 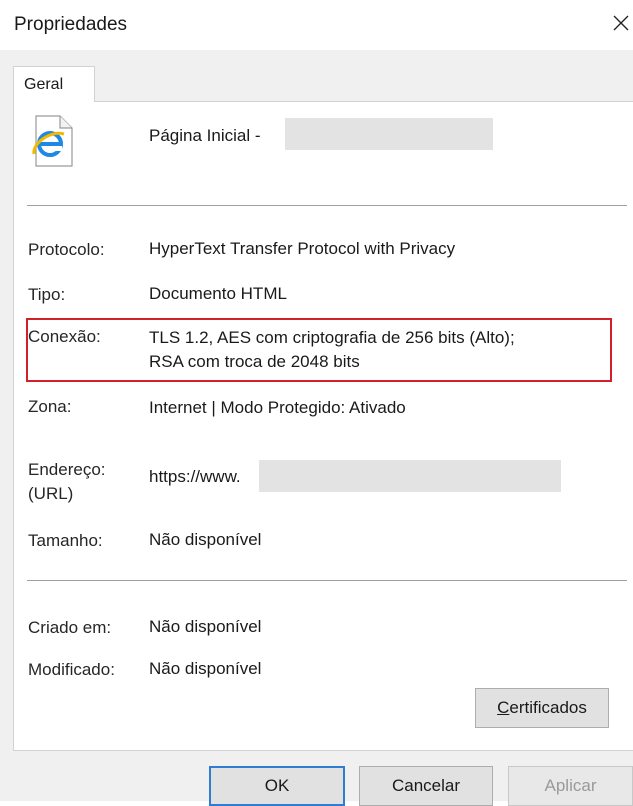 I want to click on connection-label: Conexão:, so click(x=64, y=336).